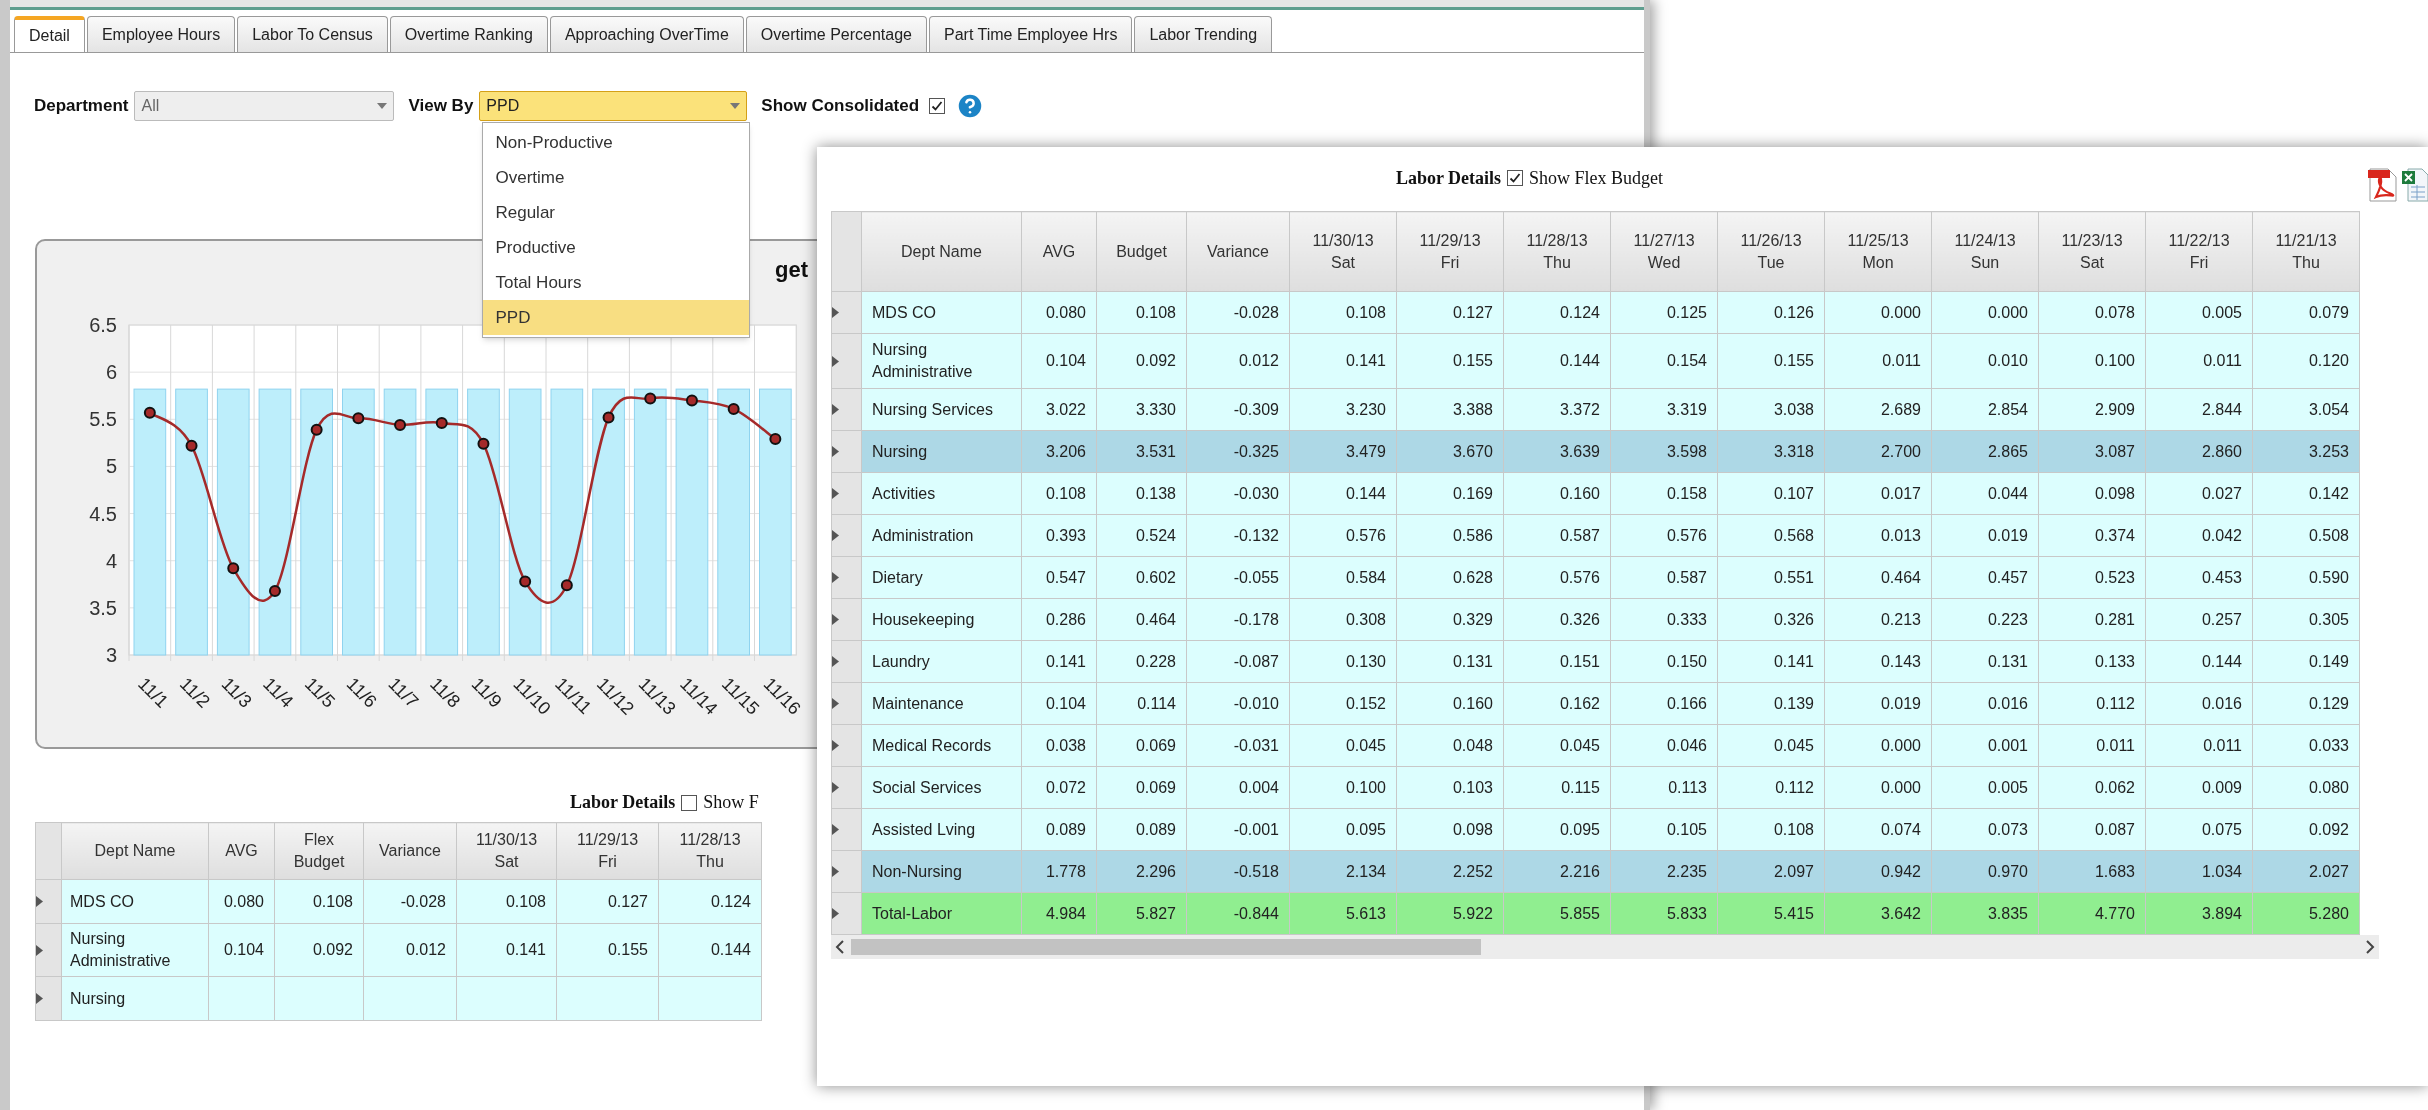 The image size is (2428, 1110). Describe the element at coordinates (1343, 535) in the screenshot. I see `table-cell: 0.576` at that location.